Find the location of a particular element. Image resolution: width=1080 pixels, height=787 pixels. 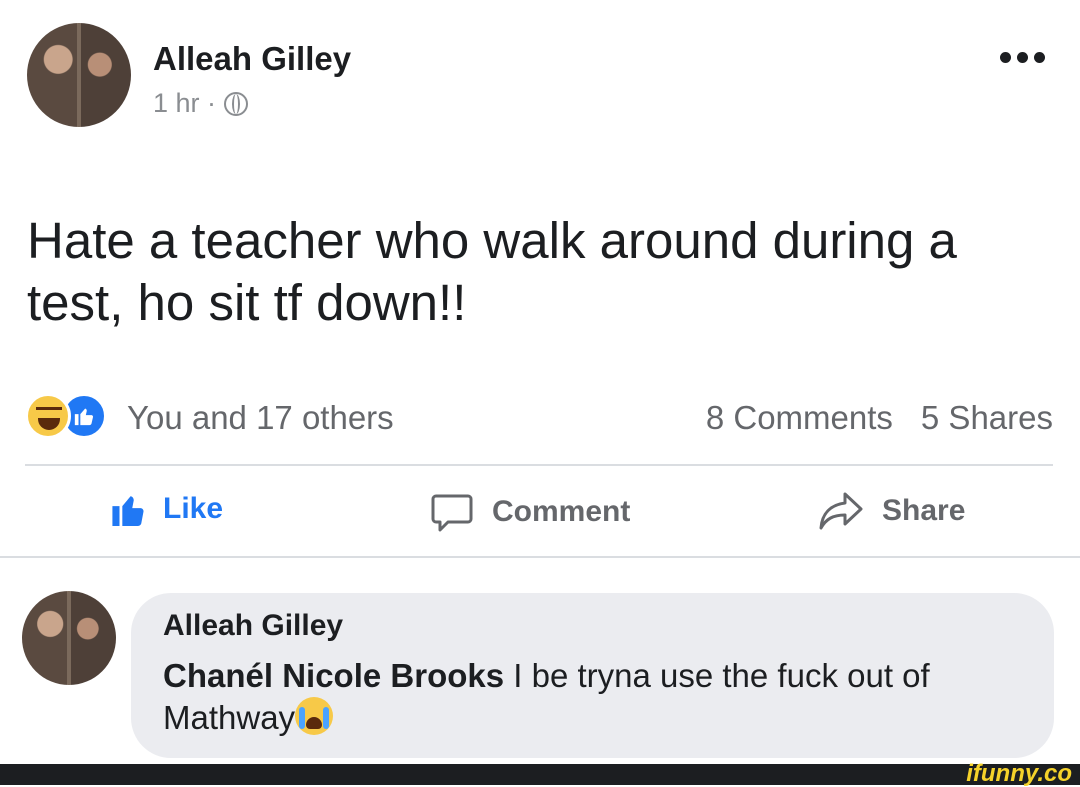

comment-mention: Chanél Nicole Brooks is located at coordinates (333, 675).